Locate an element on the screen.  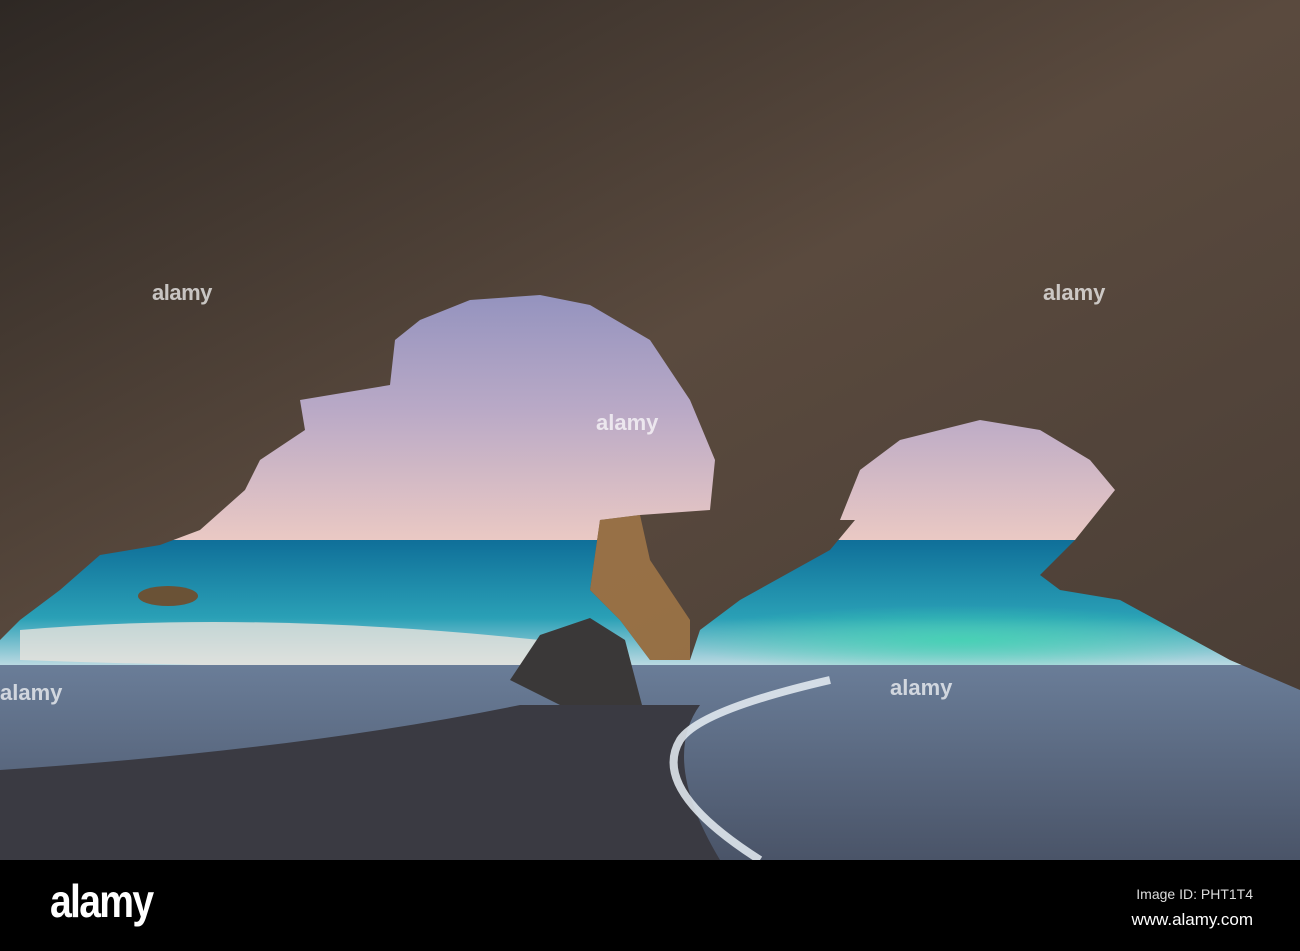
website-link: www.alamy.com is located at coordinates (1192, 920).